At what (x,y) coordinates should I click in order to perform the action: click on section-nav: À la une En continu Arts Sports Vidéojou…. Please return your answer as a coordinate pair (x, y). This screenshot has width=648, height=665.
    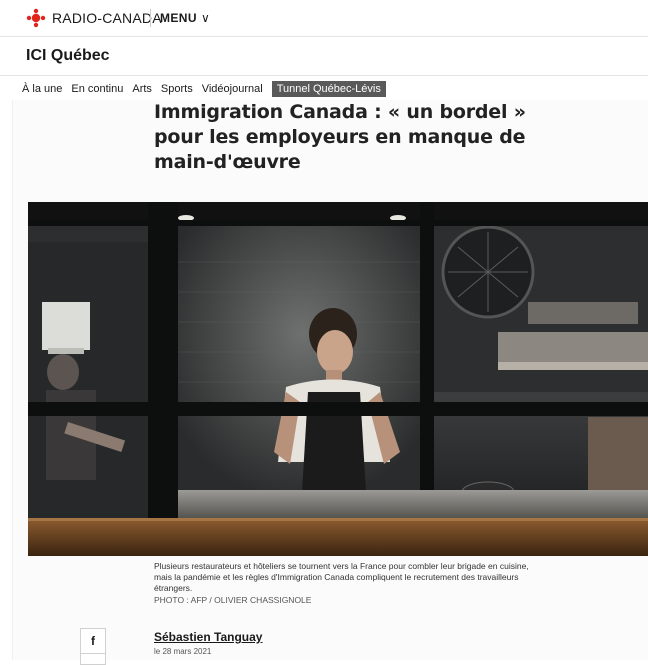
    Looking at the image, I should click on (208, 89).